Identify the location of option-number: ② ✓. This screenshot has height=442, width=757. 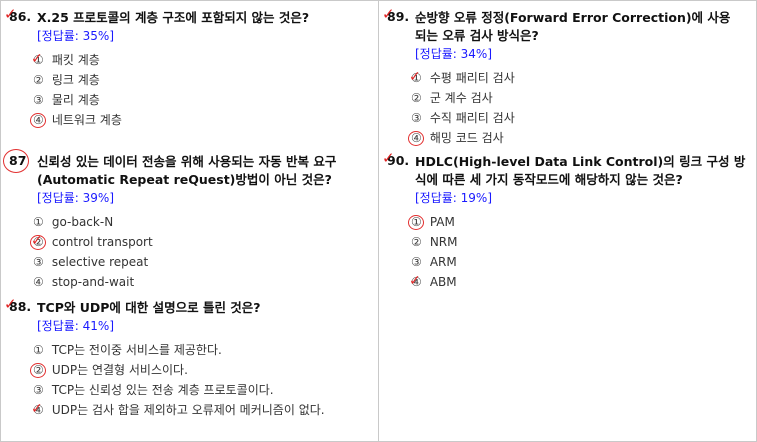
(39, 242).